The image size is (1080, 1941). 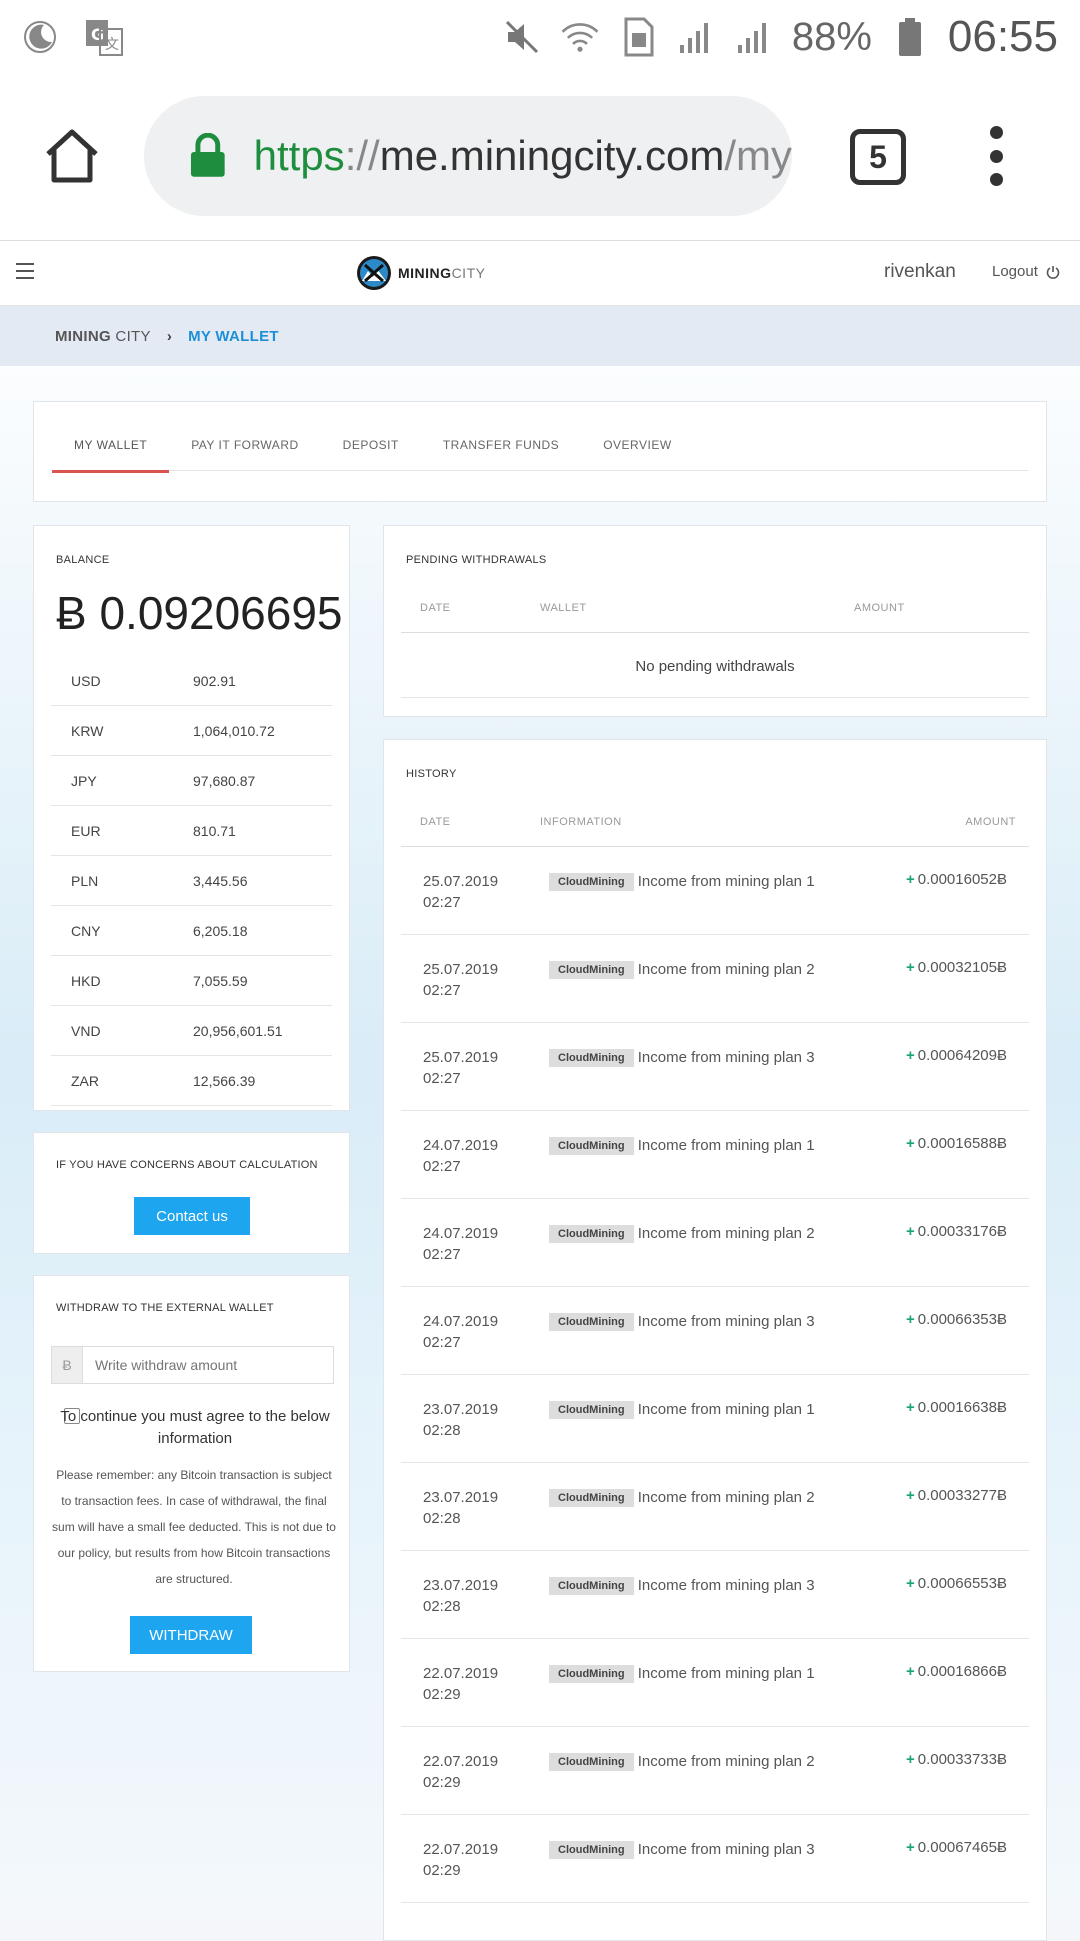 What do you see at coordinates (956, 1847) in the screenshot?
I see `history-amount: +0.00067465Ƀ` at bounding box center [956, 1847].